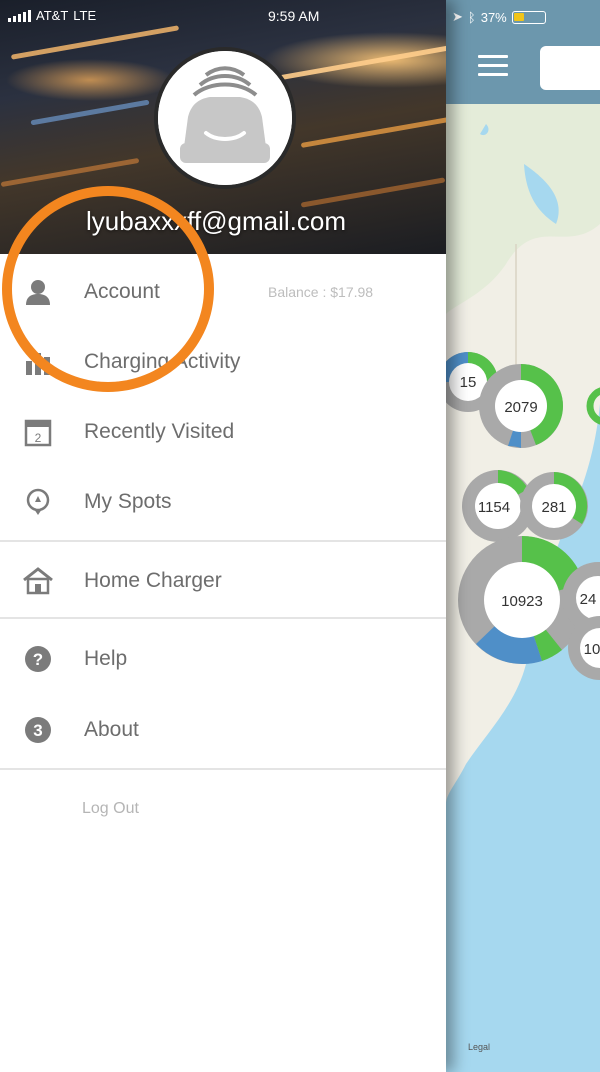  I want to click on menu-label-help: Help, so click(106, 658).